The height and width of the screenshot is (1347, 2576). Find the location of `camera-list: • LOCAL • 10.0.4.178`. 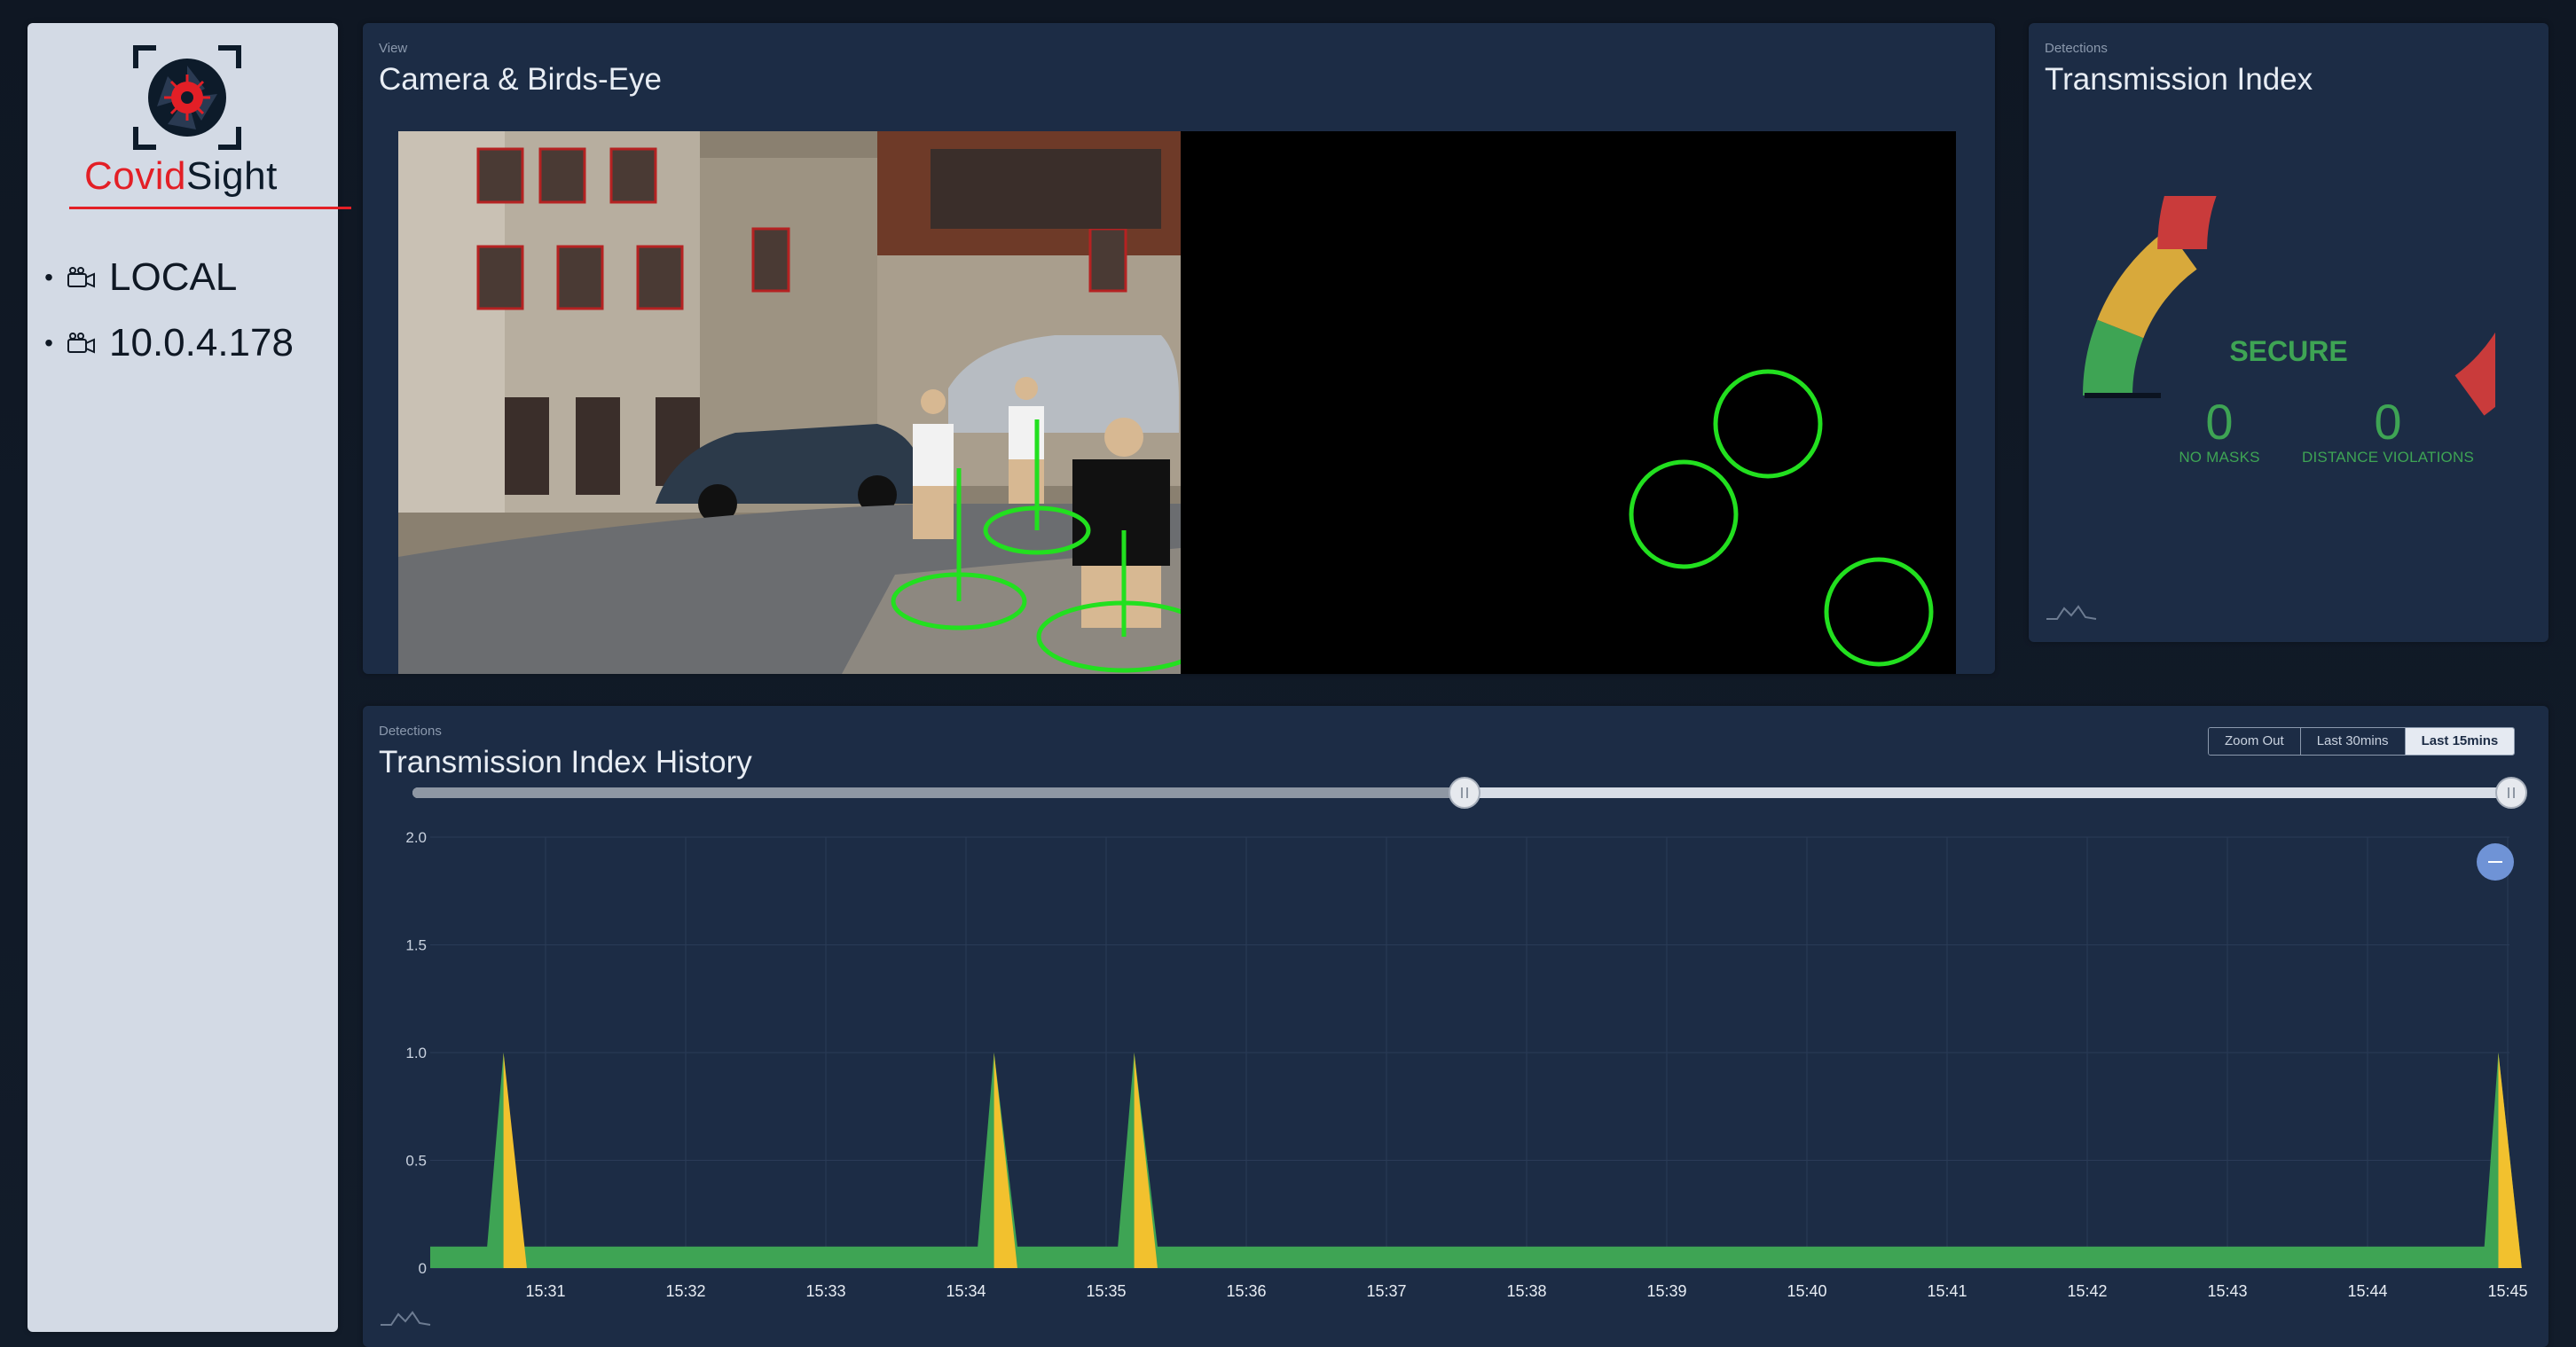

camera-list: • LOCAL • 10.0.4.178 is located at coordinates (166, 311).